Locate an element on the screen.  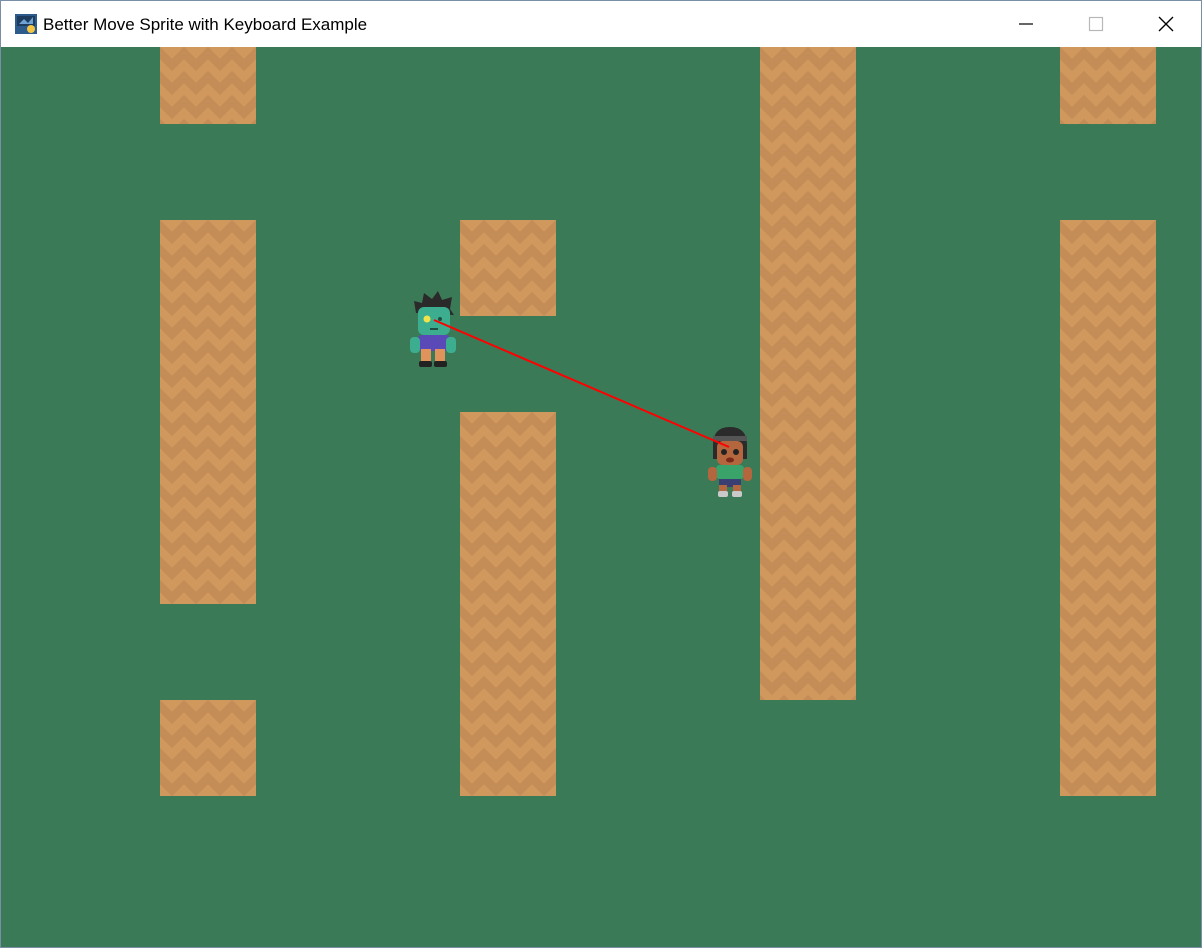
line-of-sight is located at coordinates (581, 383).